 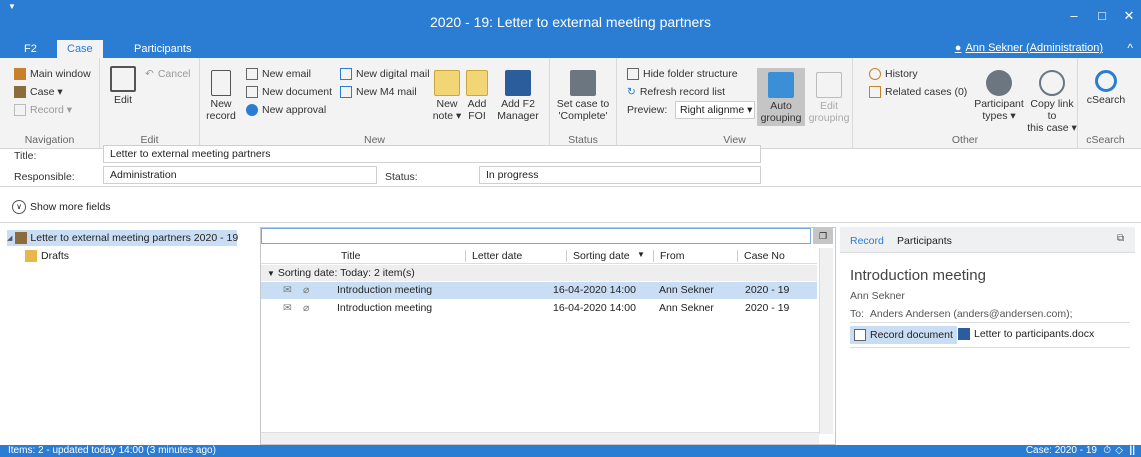 I want to click on group-row: ▼ Sorting date: Today: 2 item(s), so click(x=539, y=273).